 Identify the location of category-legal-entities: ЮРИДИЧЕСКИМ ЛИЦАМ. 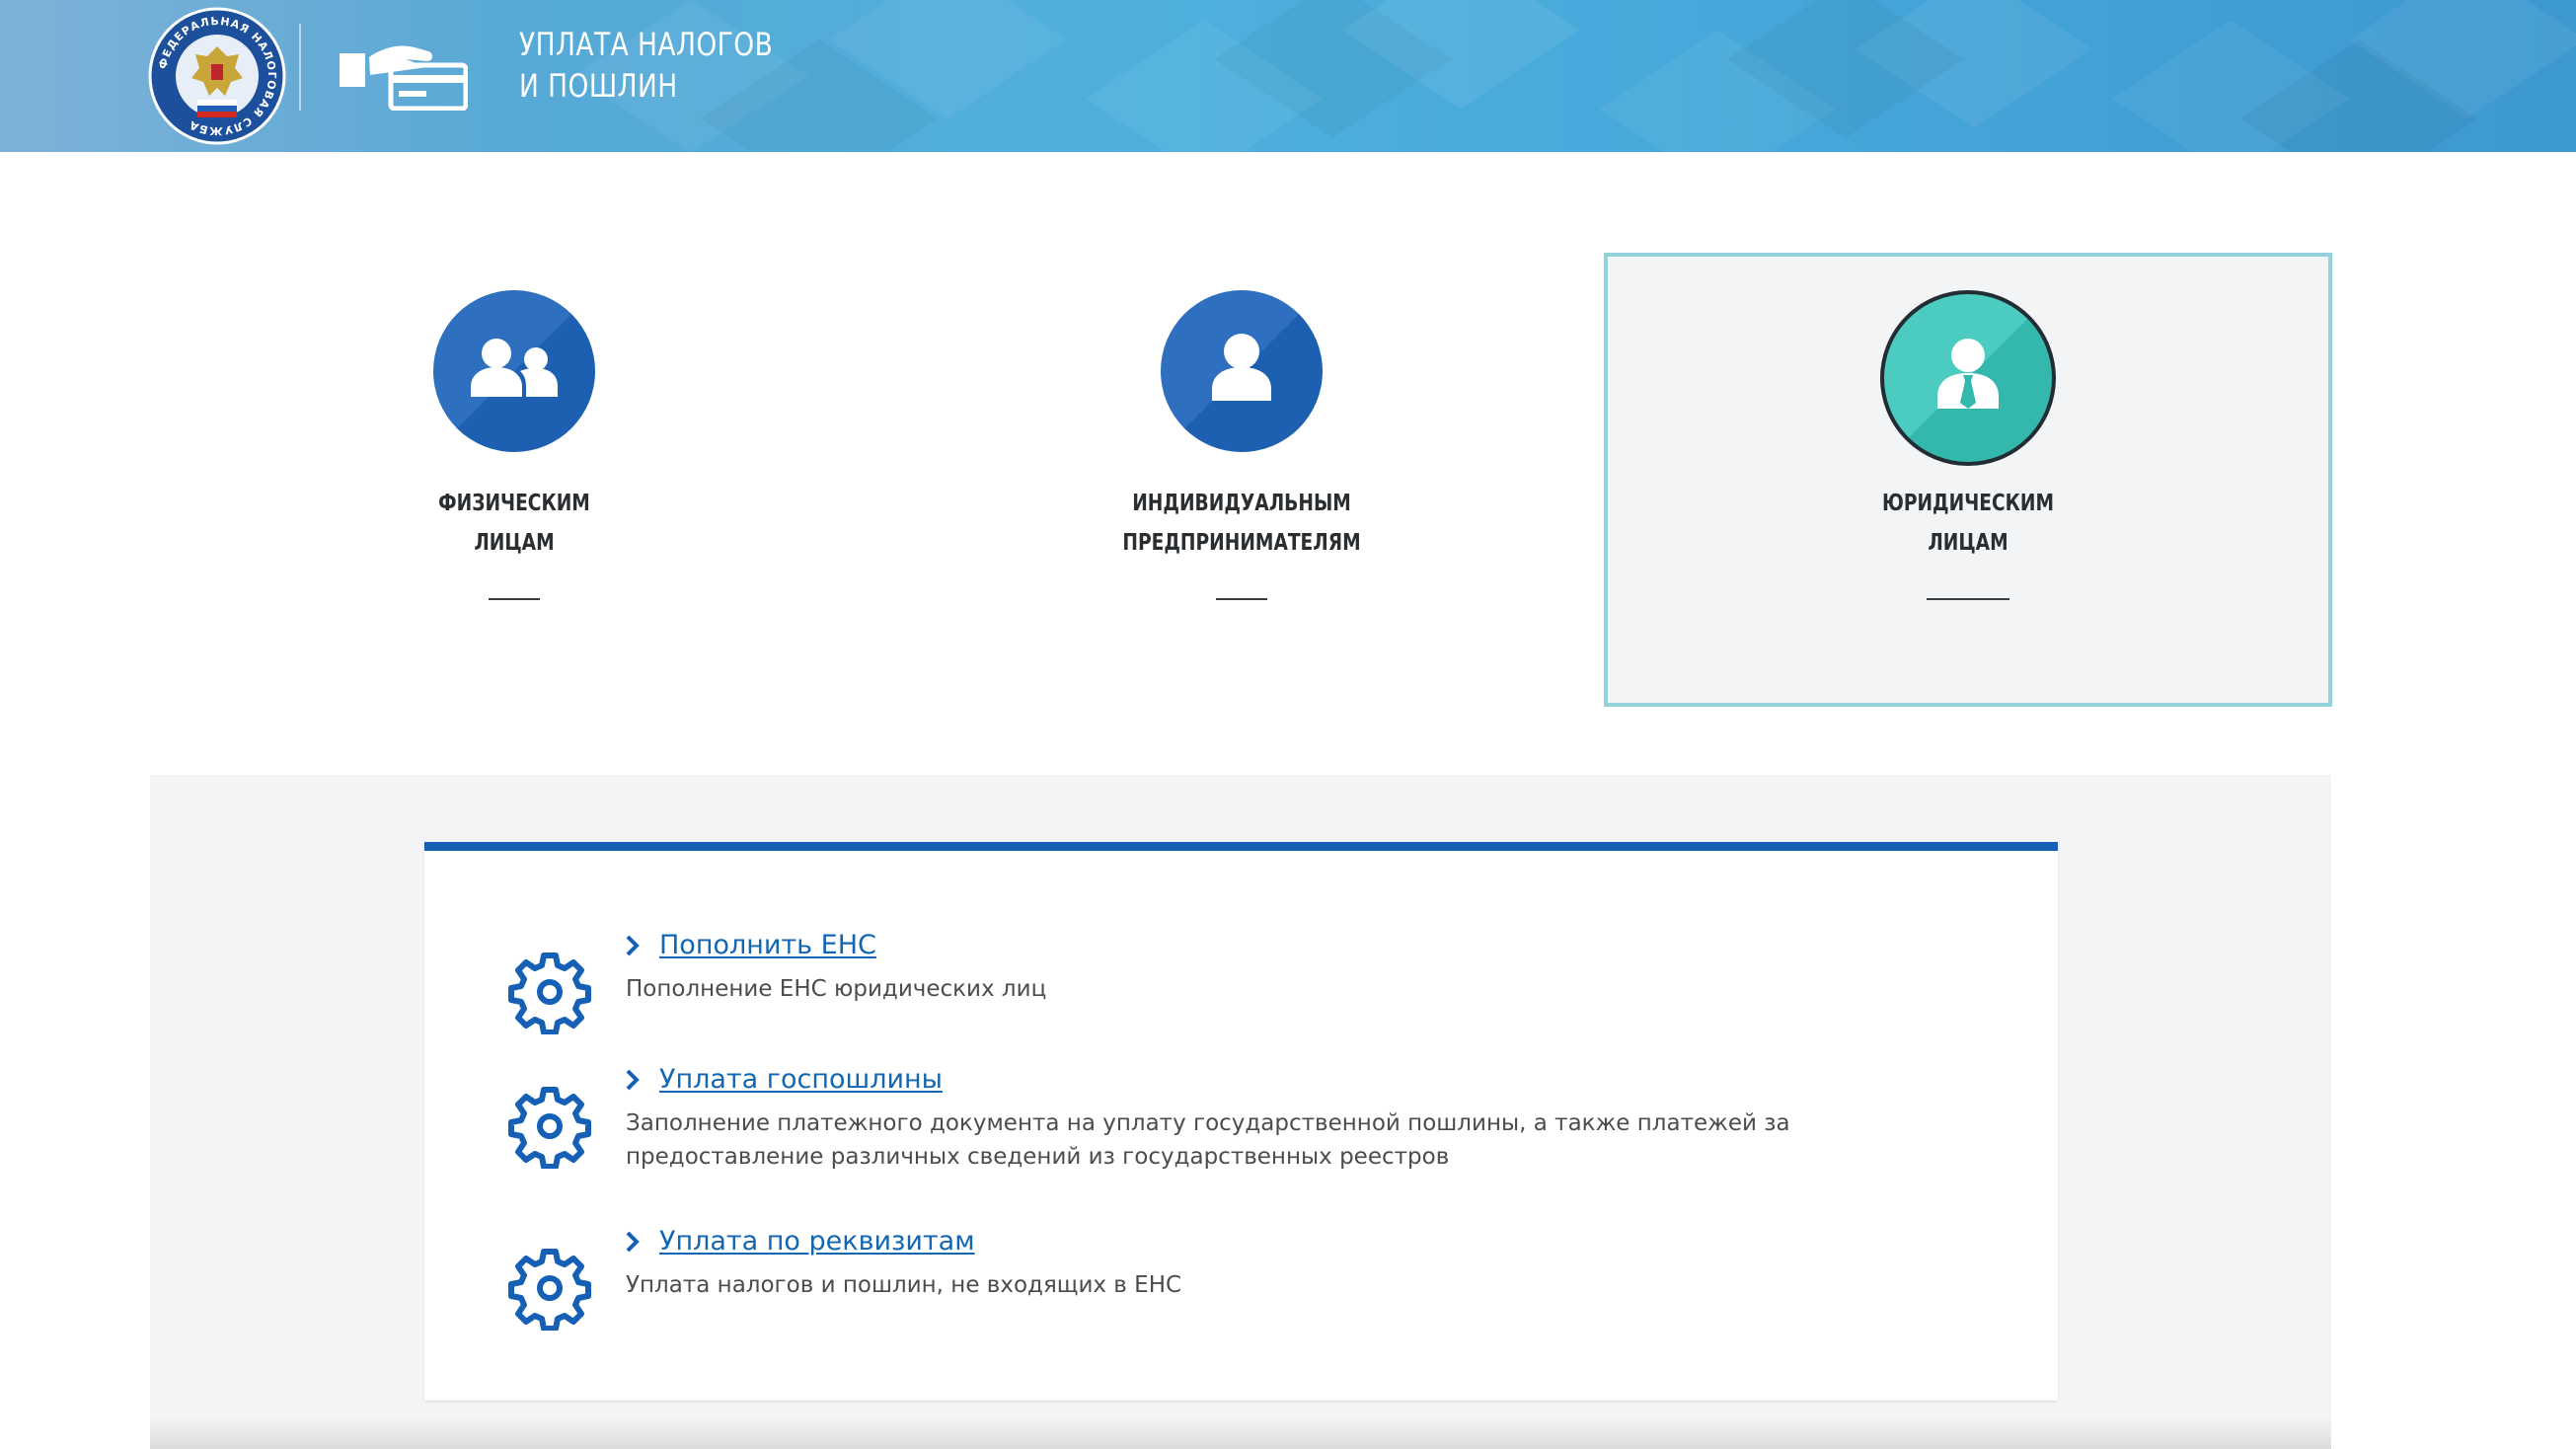
(1968, 480).